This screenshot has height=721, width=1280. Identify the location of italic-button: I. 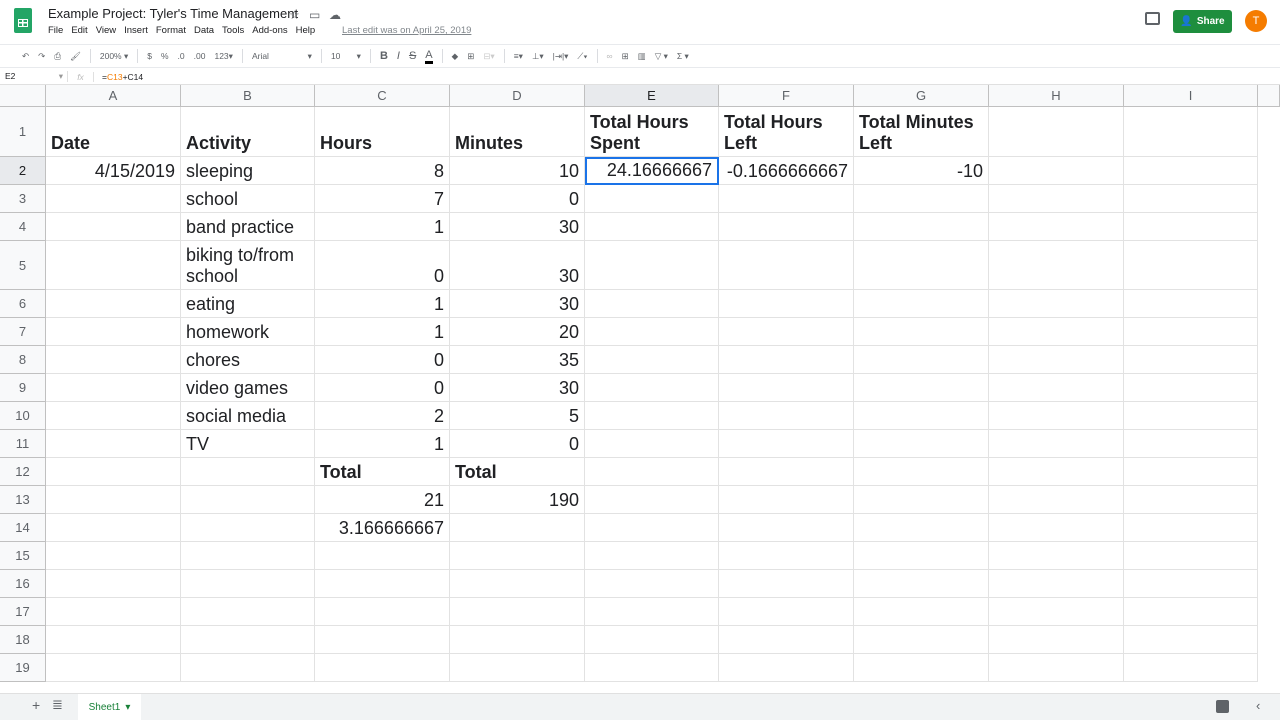
(398, 56).